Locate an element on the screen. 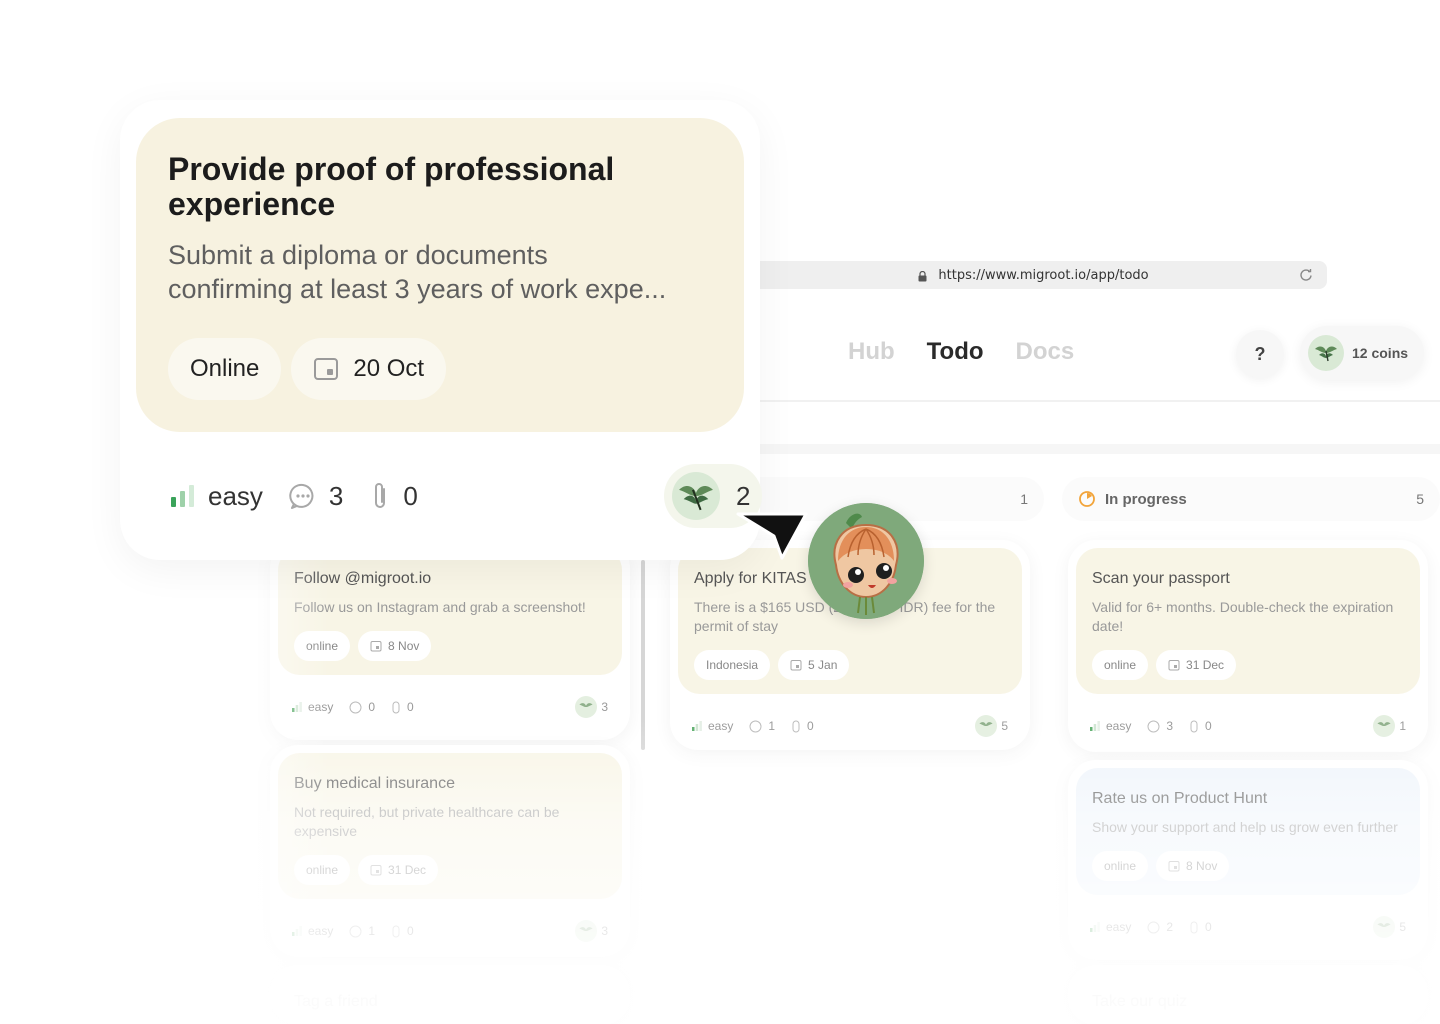 The image size is (1440, 1024). toolbar-strip is located at coordinates (1100, 449).